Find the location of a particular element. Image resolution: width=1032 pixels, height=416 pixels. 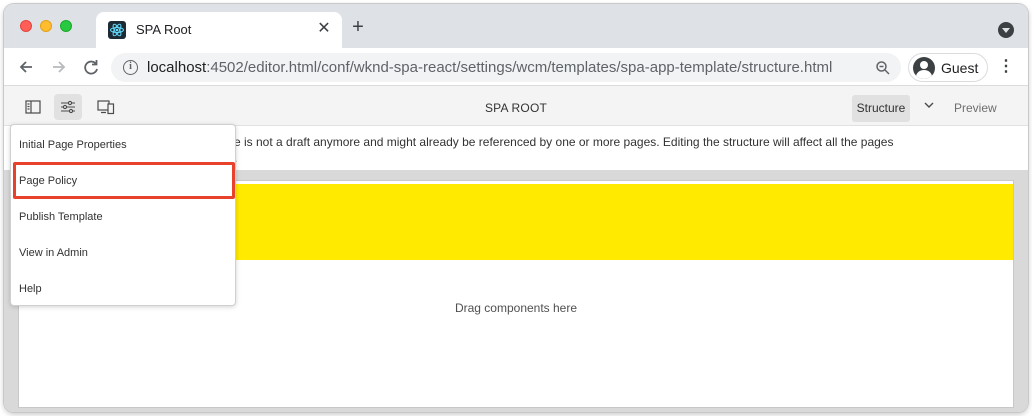

menu-item-view-in-admin: View in Admin is located at coordinates (123, 253).